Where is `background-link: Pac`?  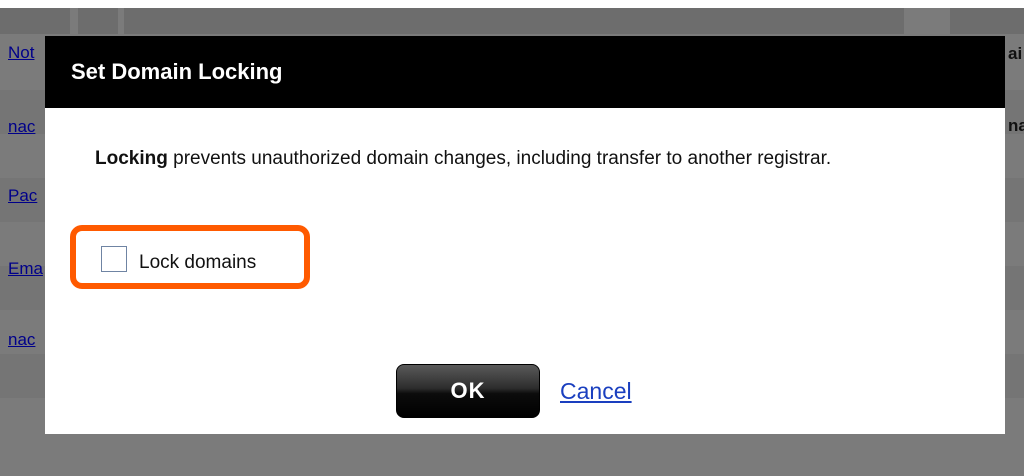 background-link: Pac is located at coordinates (22, 196).